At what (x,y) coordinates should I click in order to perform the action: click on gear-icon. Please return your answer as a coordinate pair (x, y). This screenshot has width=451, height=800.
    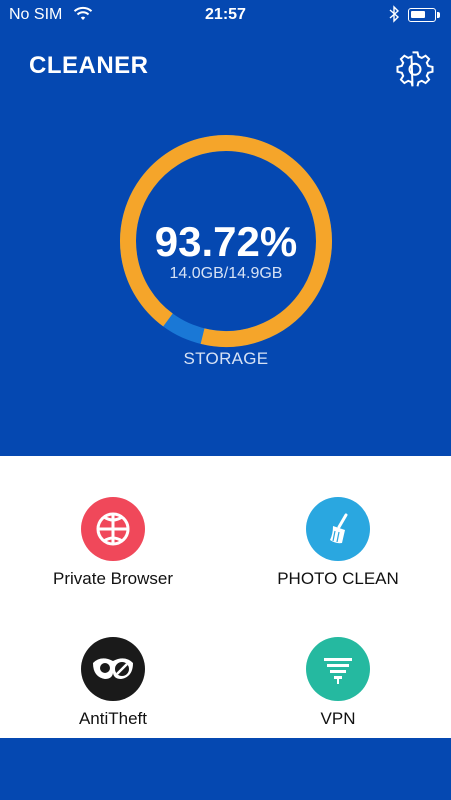
    Looking at the image, I should click on (415, 69).